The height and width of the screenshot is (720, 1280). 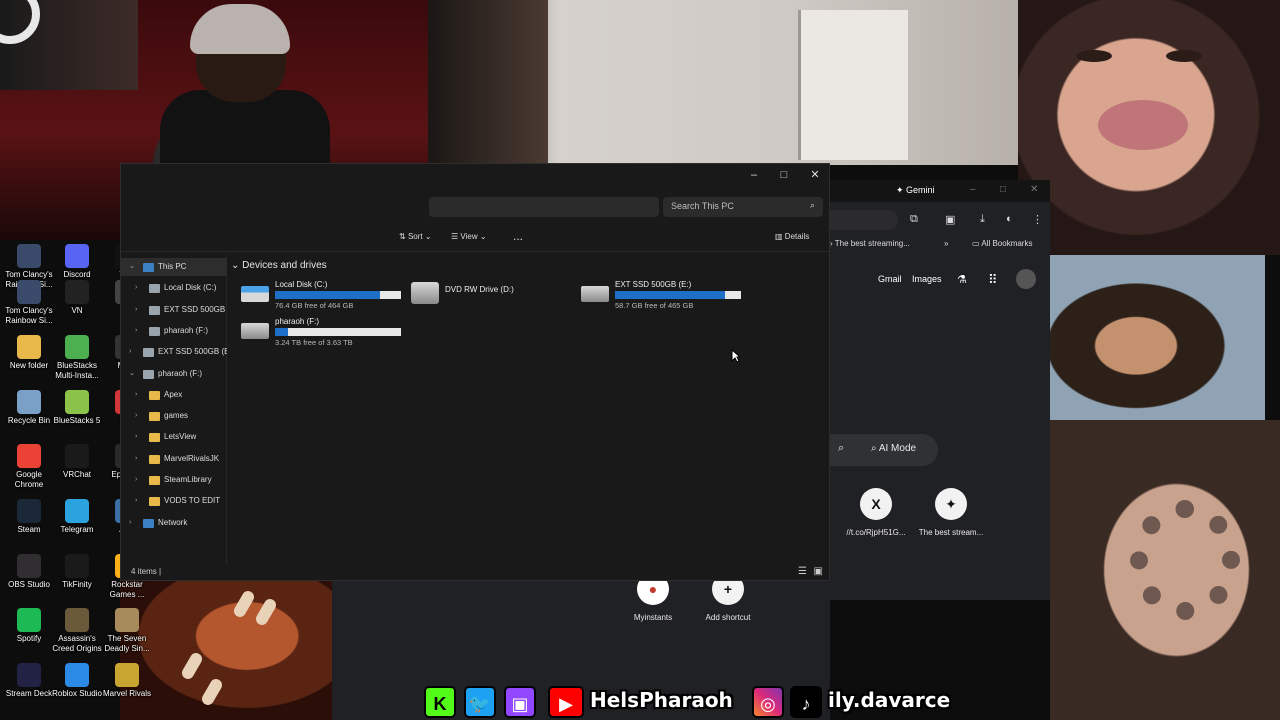 I want to click on images-link: Images, so click(x=927, y=279).